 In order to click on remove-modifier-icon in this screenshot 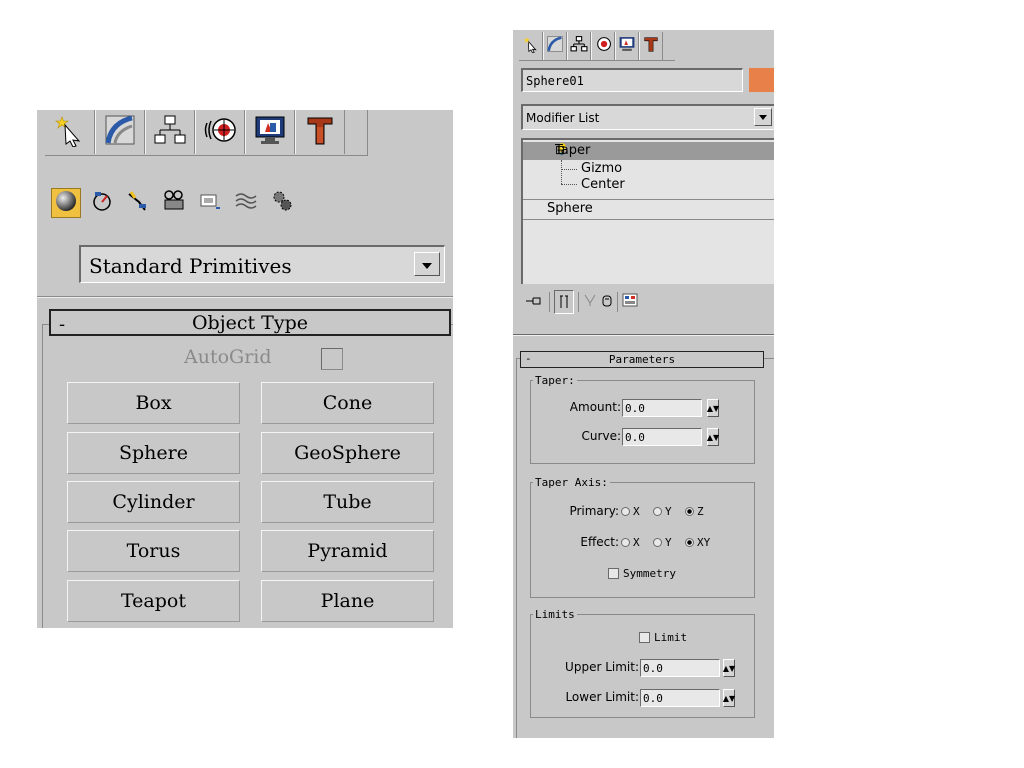, I will do `click(607, 302)`.